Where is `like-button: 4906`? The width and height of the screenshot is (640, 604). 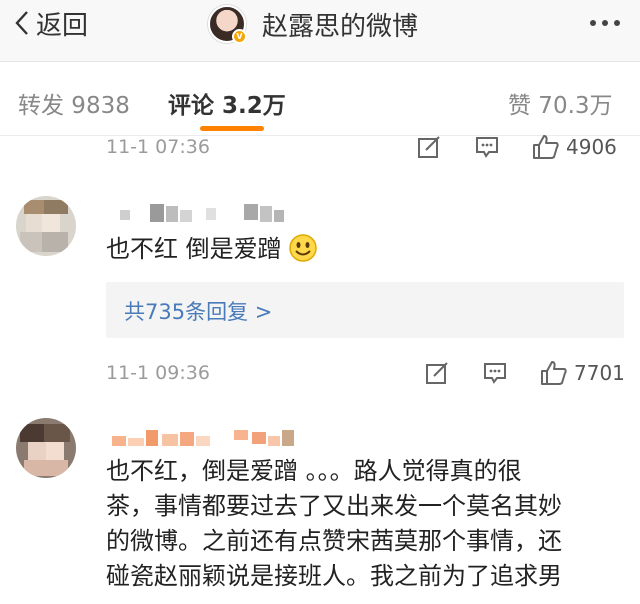
like-button: 4906 is located at coordinates (574, 147).